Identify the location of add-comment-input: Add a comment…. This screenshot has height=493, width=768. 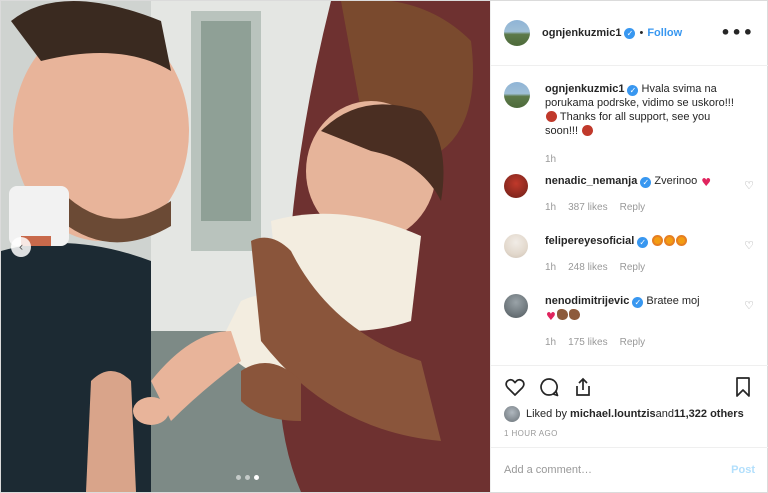
(617, 470).